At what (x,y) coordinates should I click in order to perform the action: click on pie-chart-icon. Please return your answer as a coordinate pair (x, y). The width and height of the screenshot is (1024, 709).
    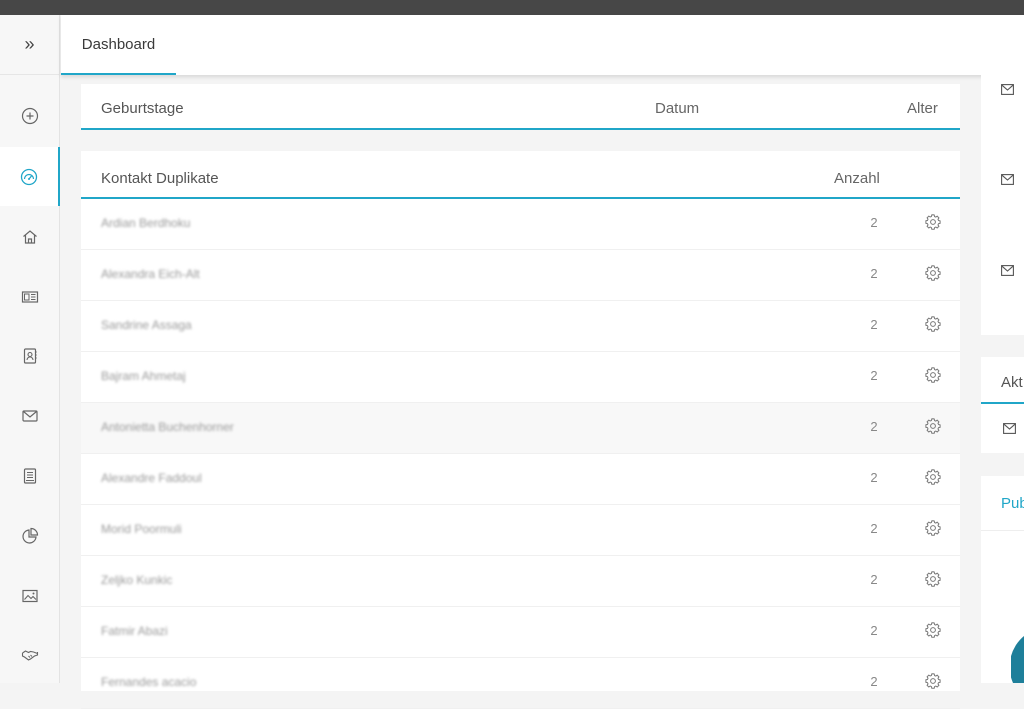
    Looking at the image, I should click on (30, 535).